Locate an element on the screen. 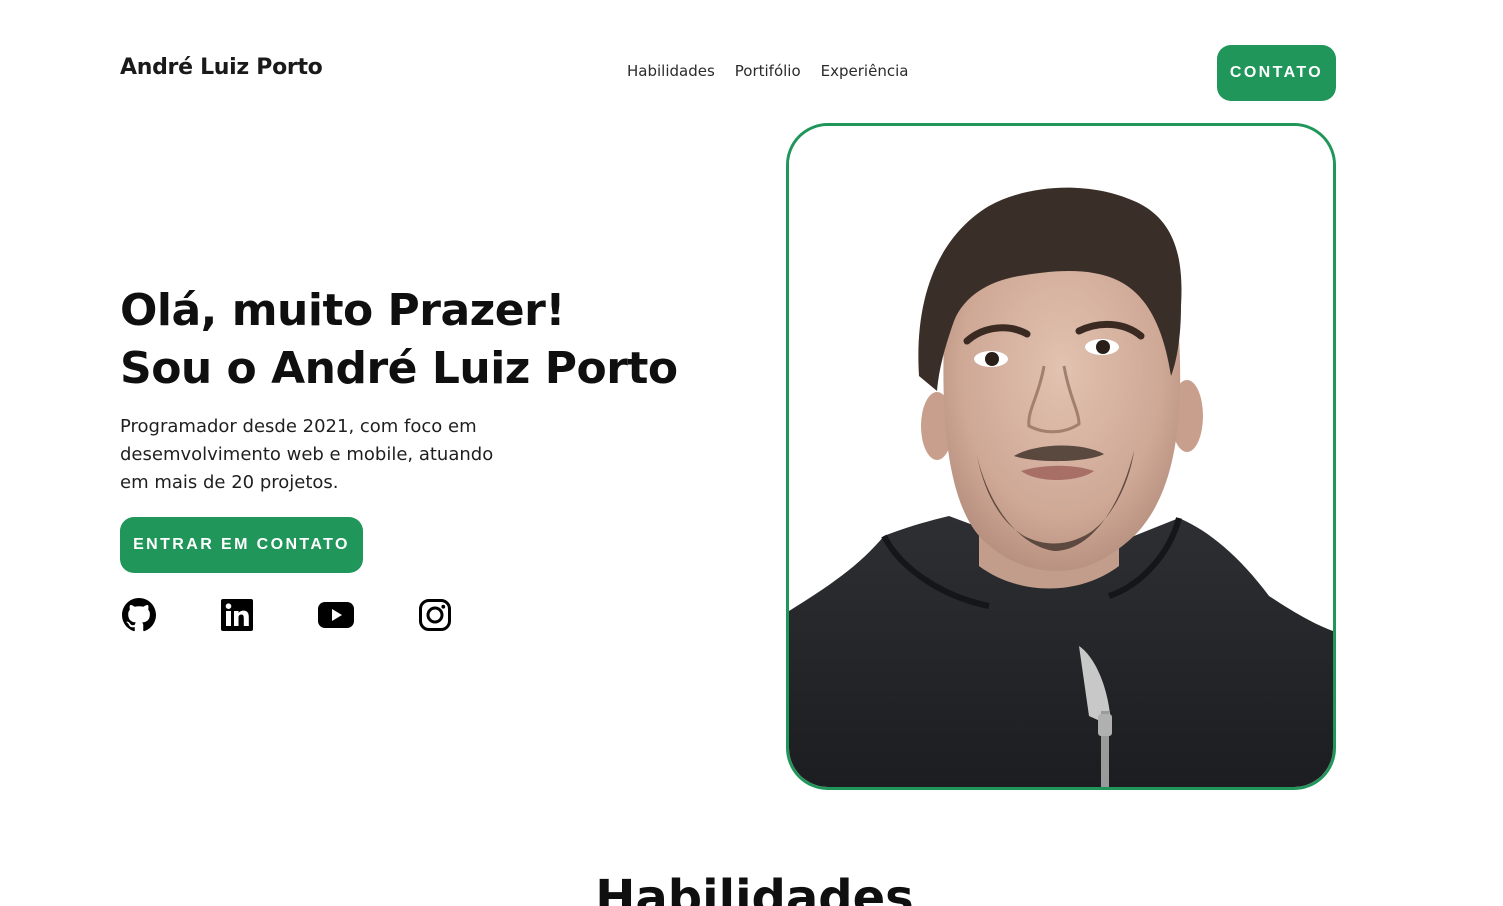 The width and height of the screenshot is (1503, 906). github-link is located at coordinates (139, 615).